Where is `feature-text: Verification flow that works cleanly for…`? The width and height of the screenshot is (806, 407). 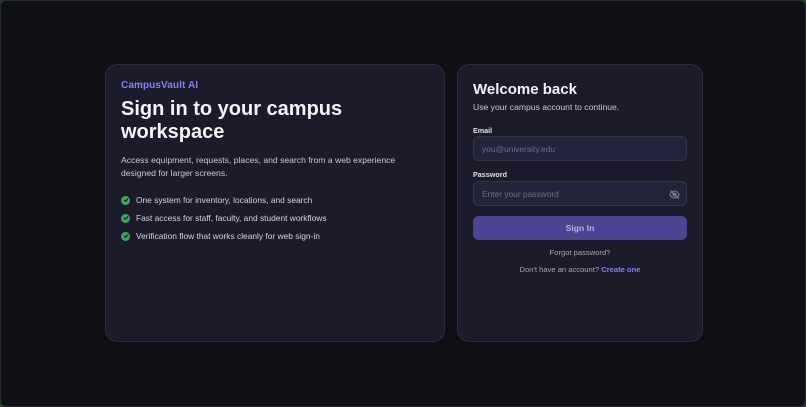
feature-text: Verification flow that works cleanly for… is located at coordinates (228, 236).